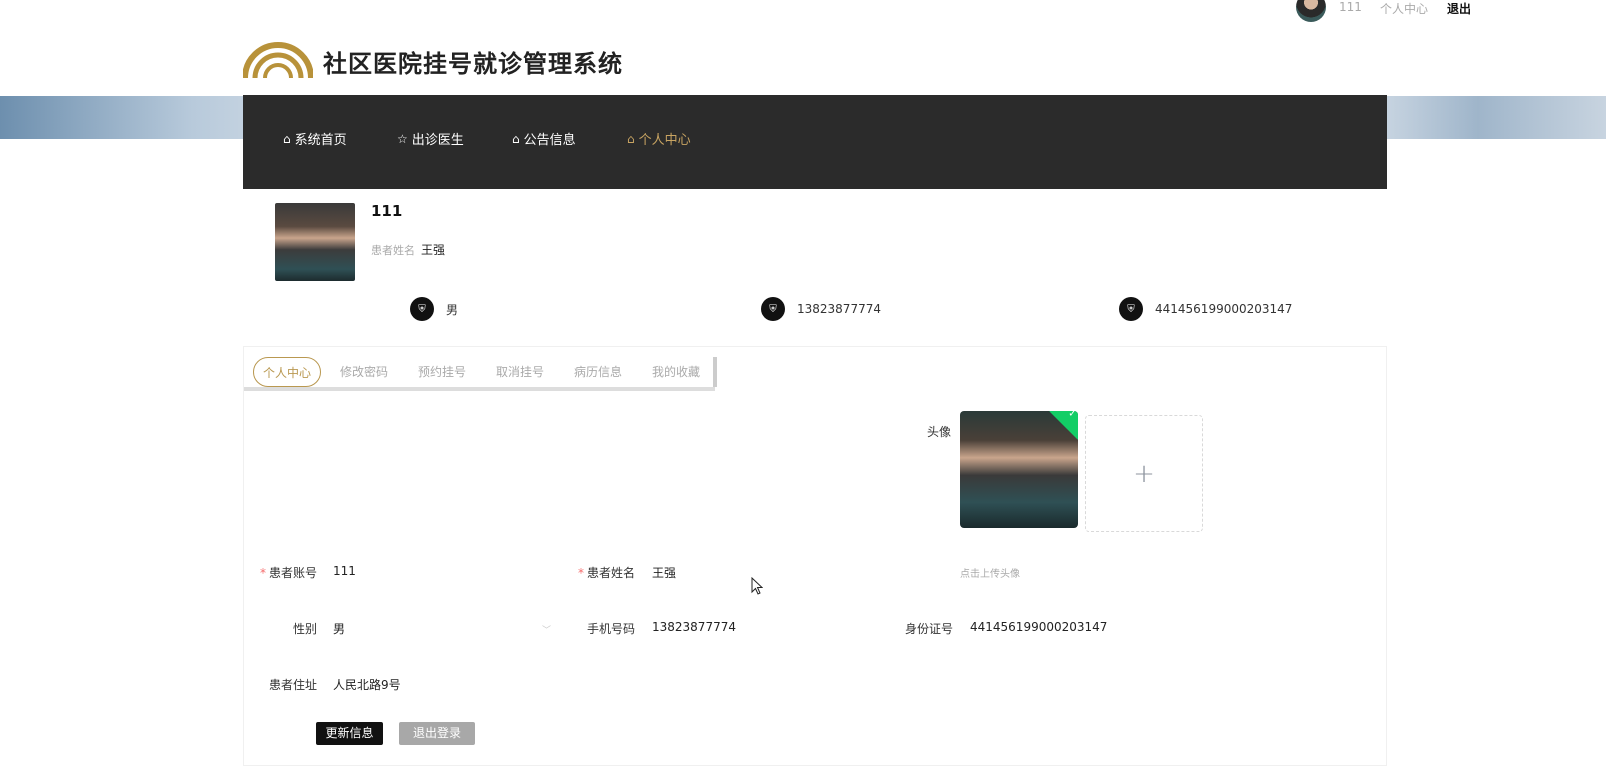  What do you see at coordinates (364, 372) in the screenshot?
I see `tab-change-password: 修改密码` at bounding box center [364, 372].